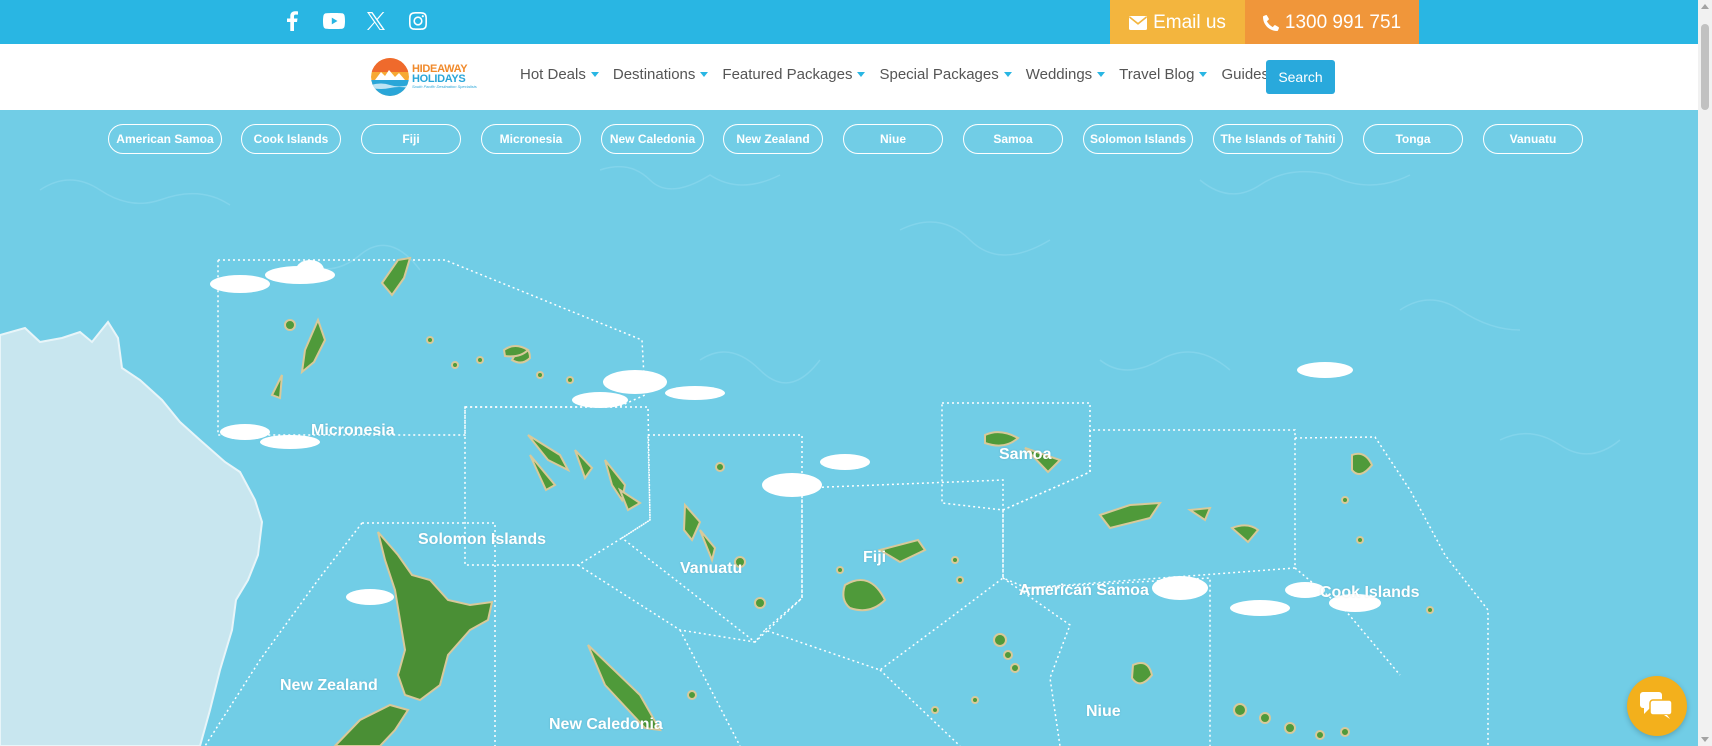 The width and height of the screenshot is (1712, 746). Describe the element at coordinates (1189, 22) in the screenshot. I see `email-us-label: Email us` at that location.